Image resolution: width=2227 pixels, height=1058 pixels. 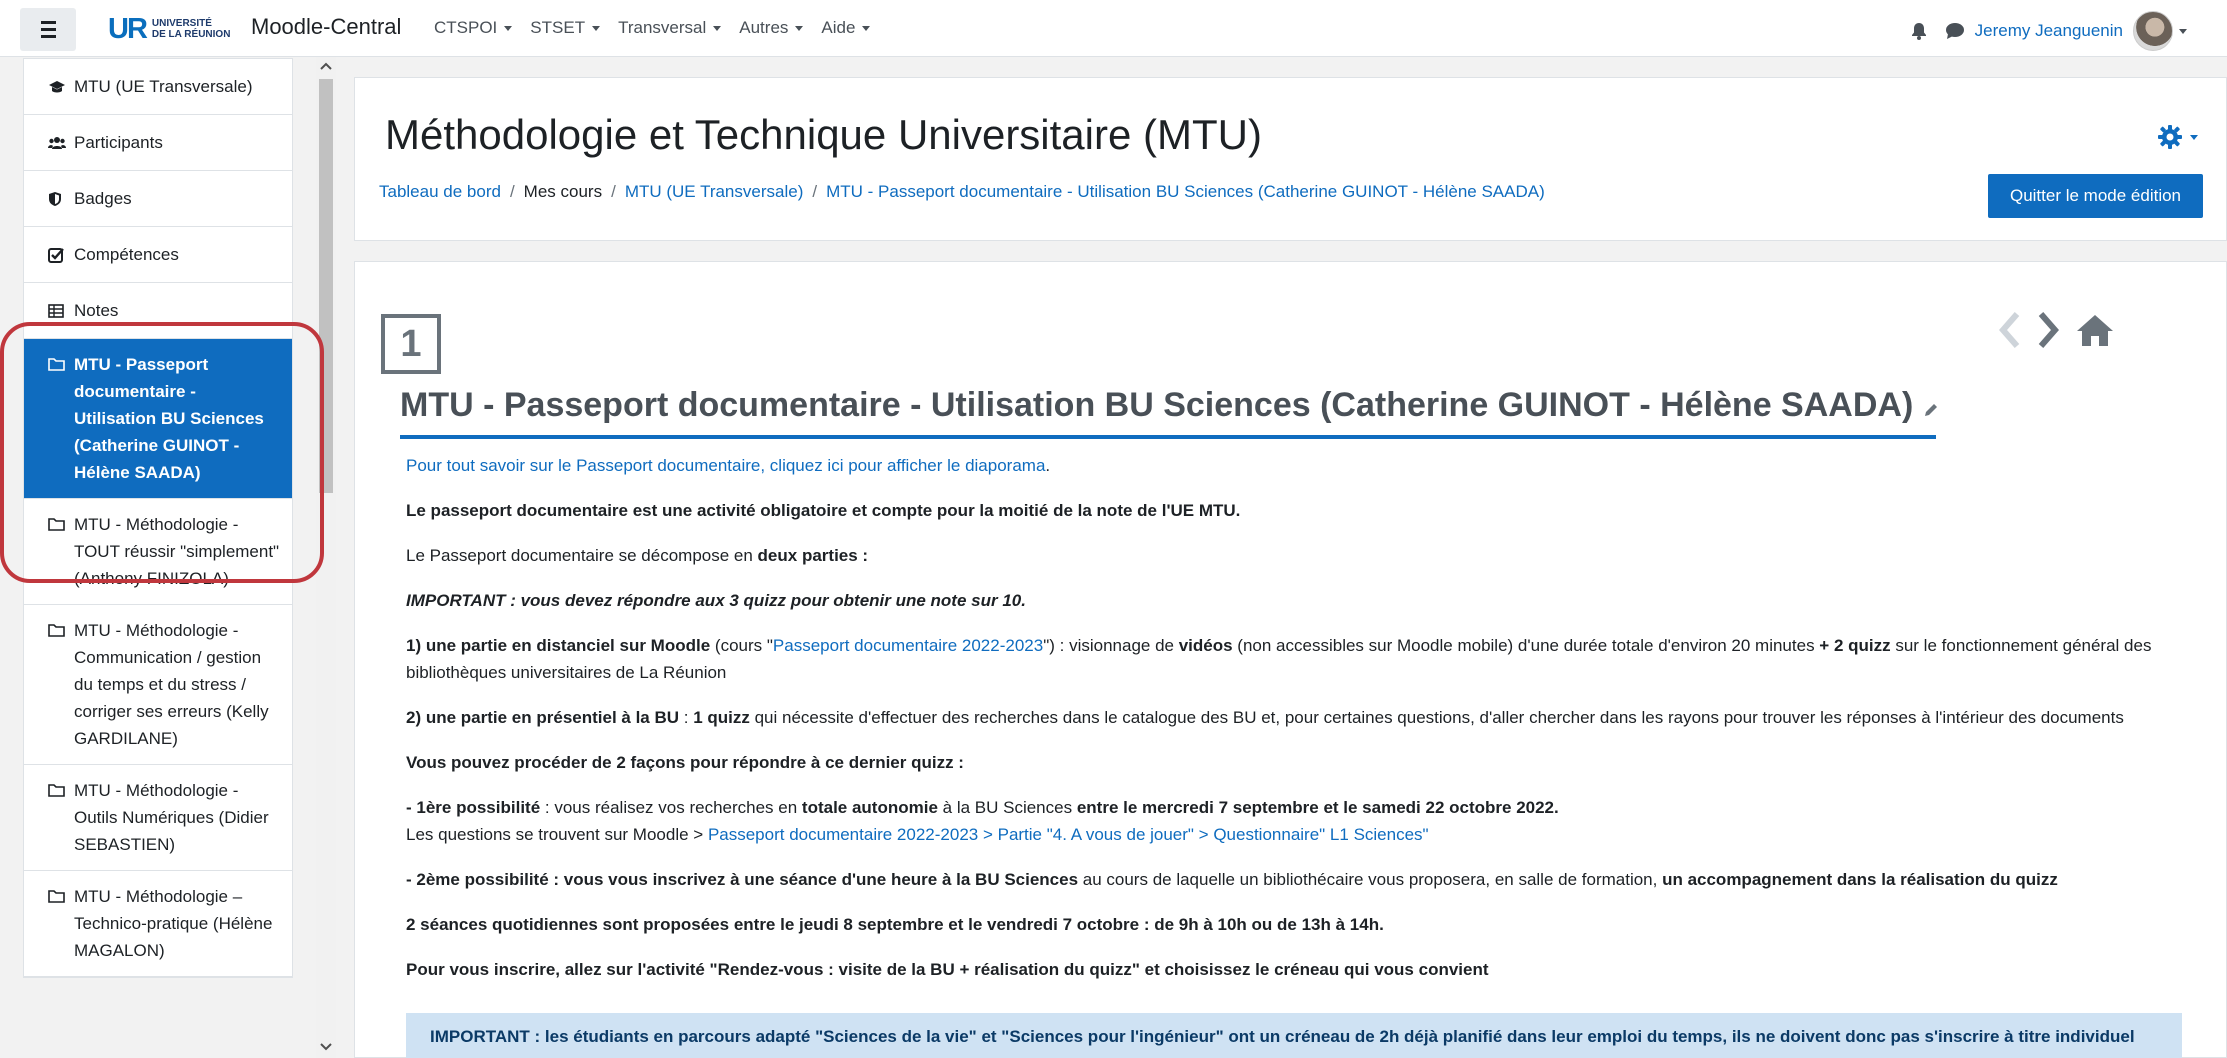 I want to click on menu-autres: Autres, so click(x=771, y=28).